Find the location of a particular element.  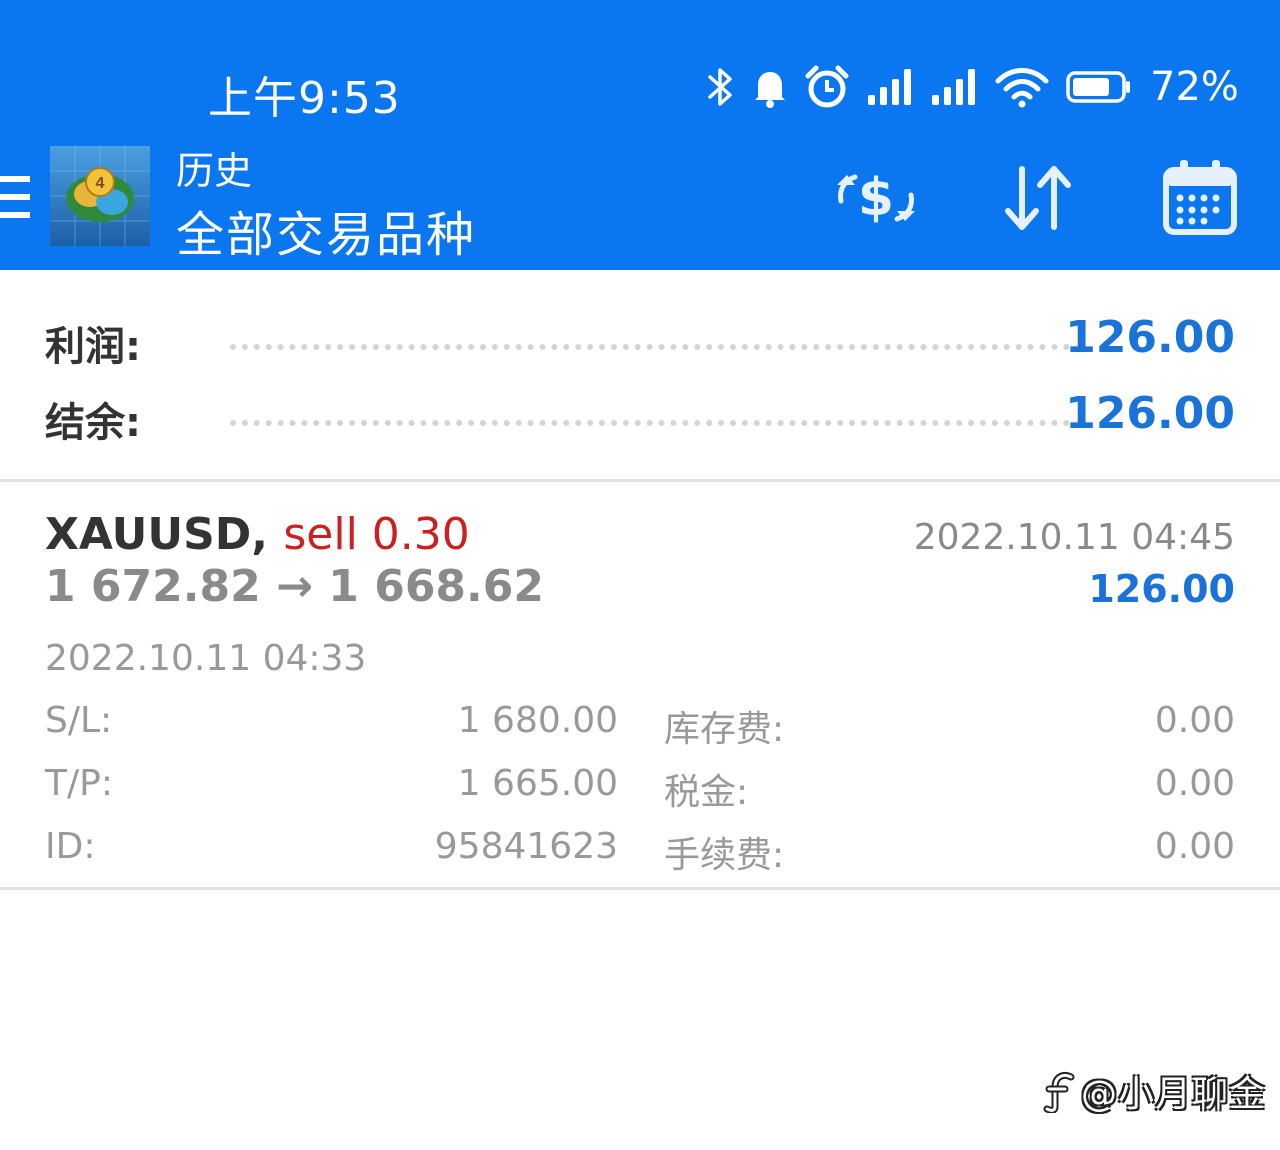

detail-row-id: ID: 95841623 手续费: 0.00 is located at coordinates (640, 851).